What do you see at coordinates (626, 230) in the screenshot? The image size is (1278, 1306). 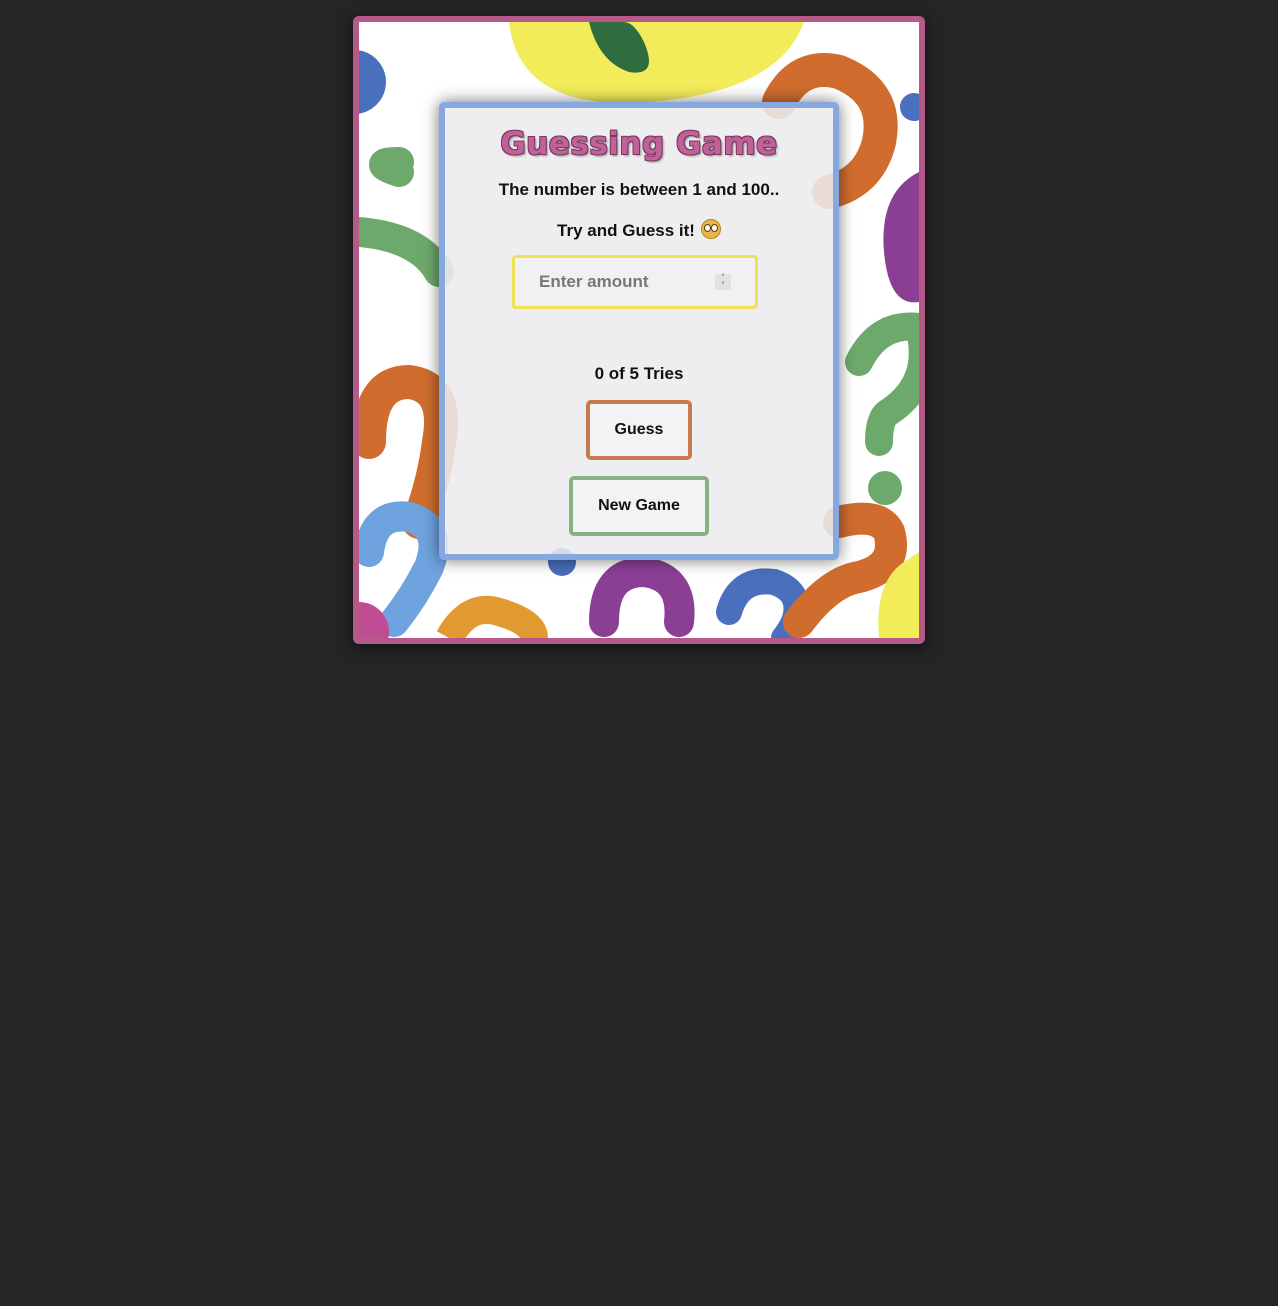 I see `guess-prompt-text: Try and Guess it!` at bounding box center [626, 230].